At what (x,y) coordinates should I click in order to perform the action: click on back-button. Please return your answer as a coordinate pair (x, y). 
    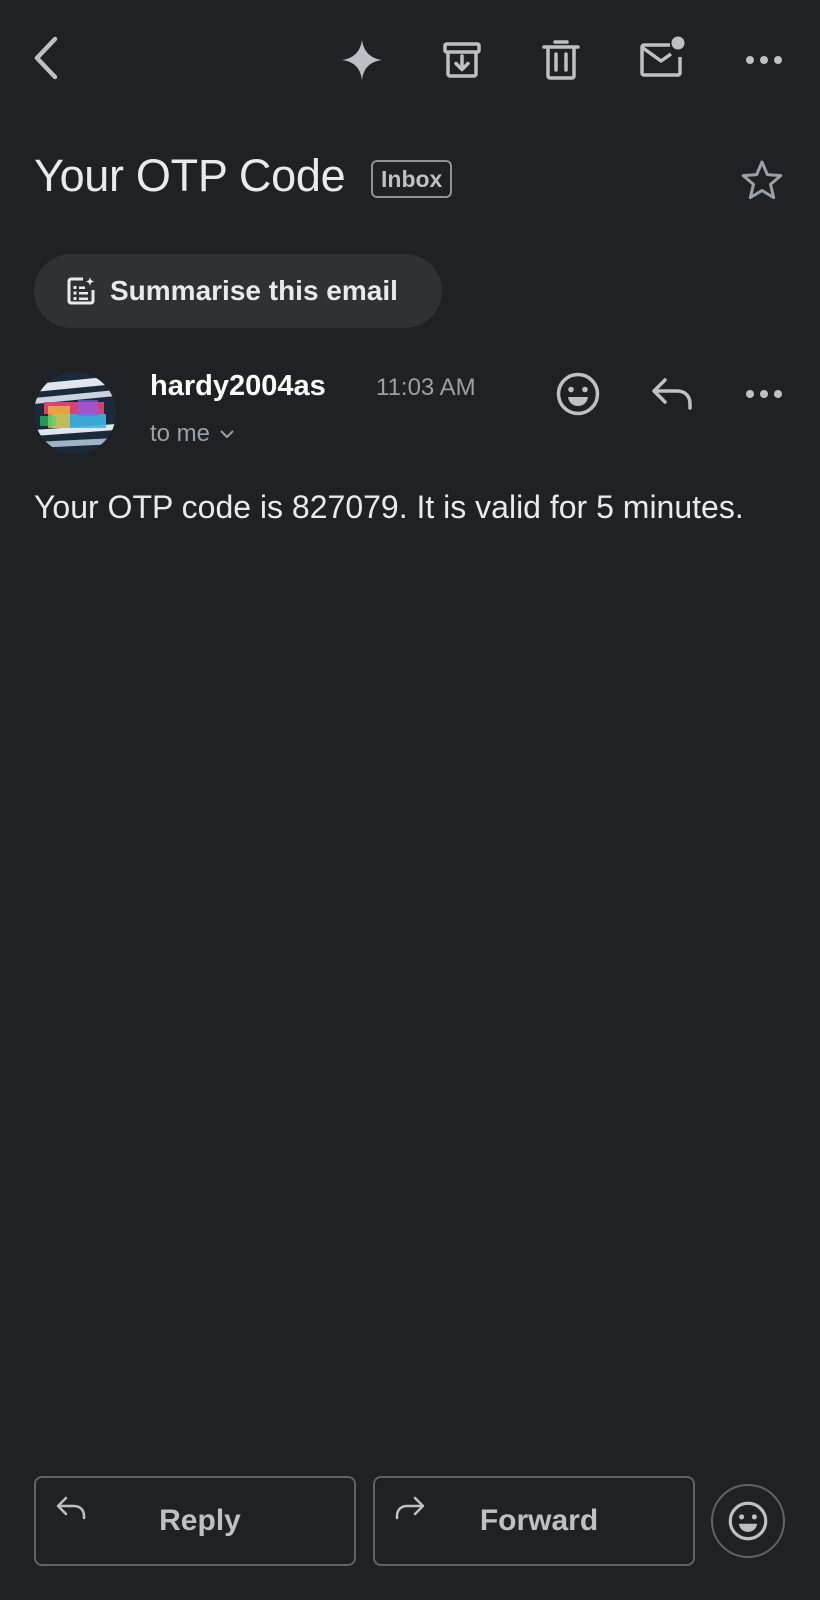
    Looking at the image, I should click on (46, 58).